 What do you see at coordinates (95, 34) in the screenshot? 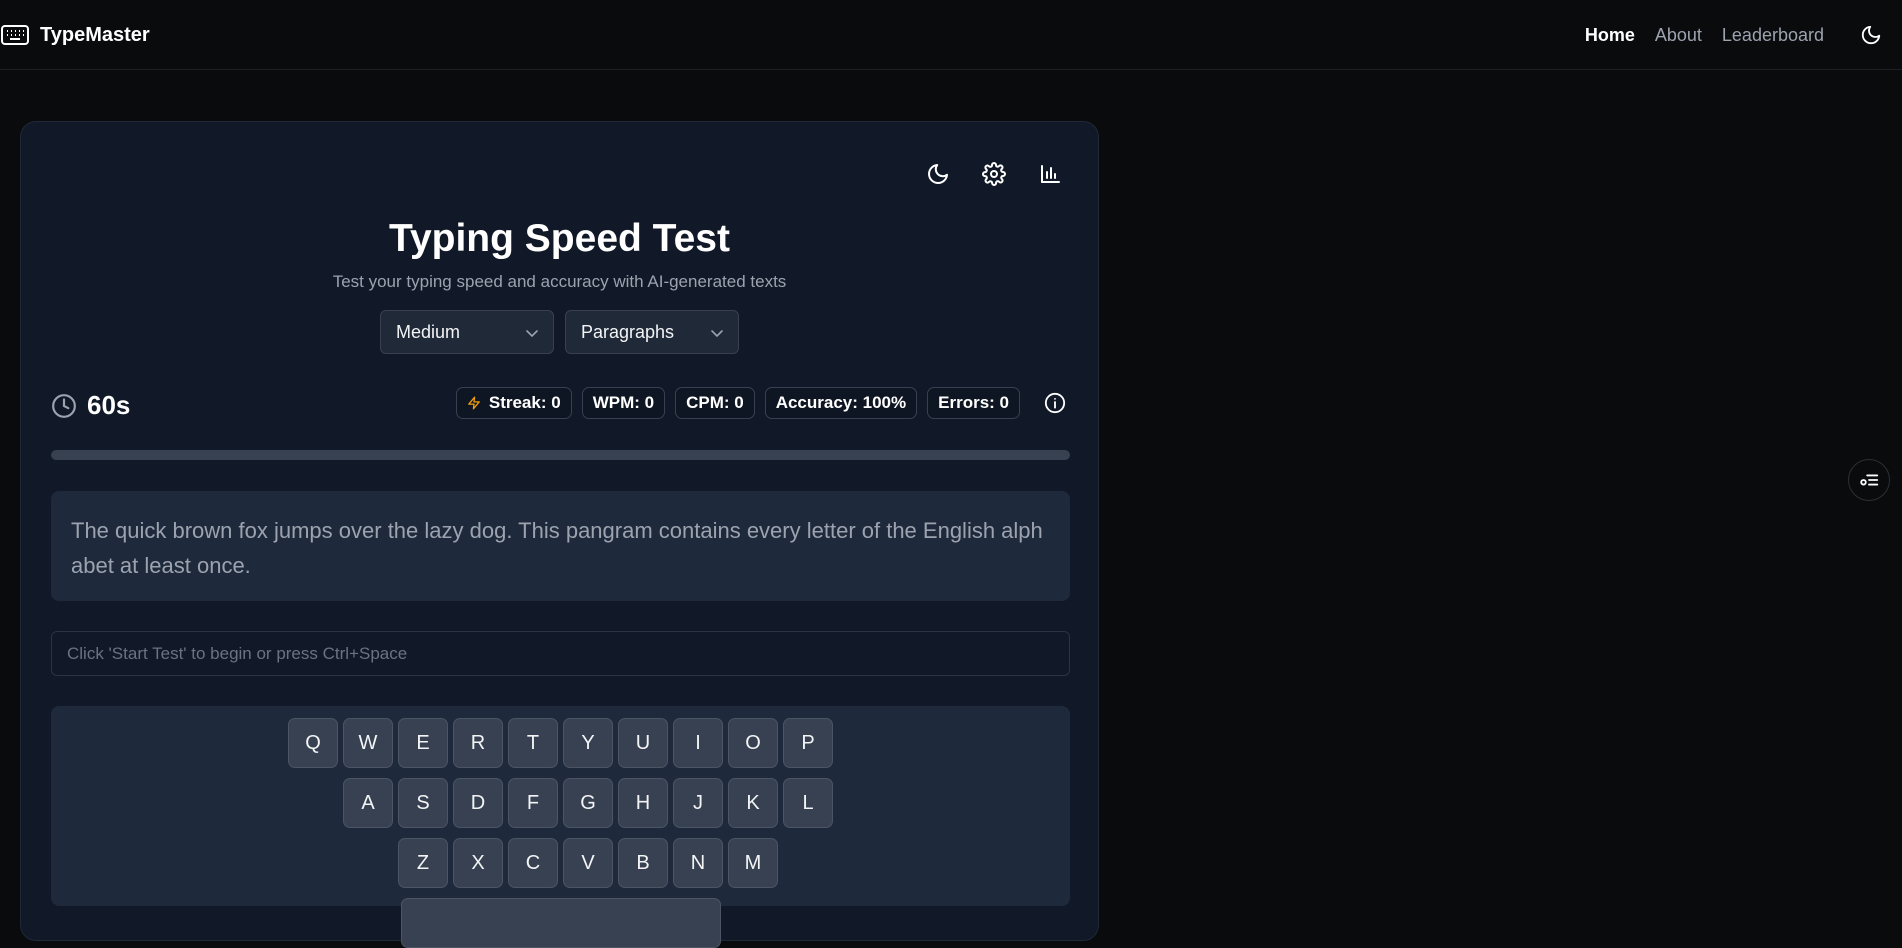
I see `brand-name: TypeMaster` at bounding box center [95, 34].